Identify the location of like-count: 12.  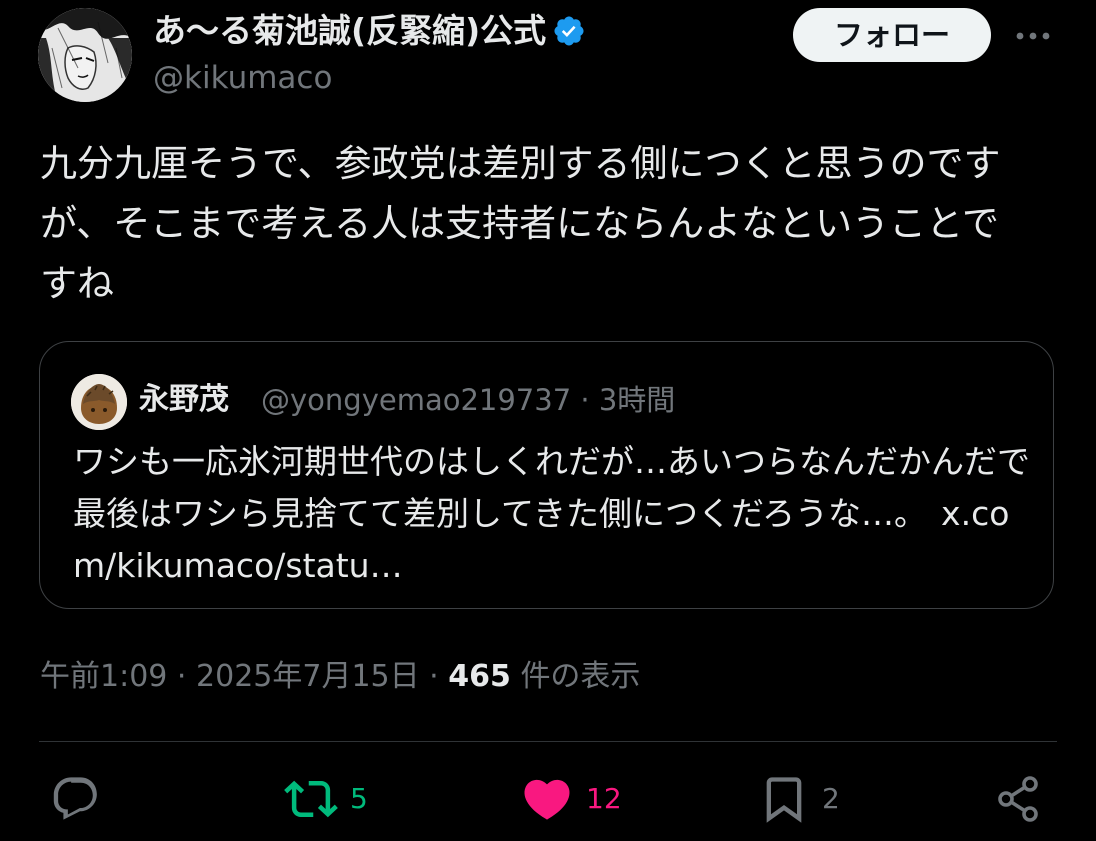
(604, 798).